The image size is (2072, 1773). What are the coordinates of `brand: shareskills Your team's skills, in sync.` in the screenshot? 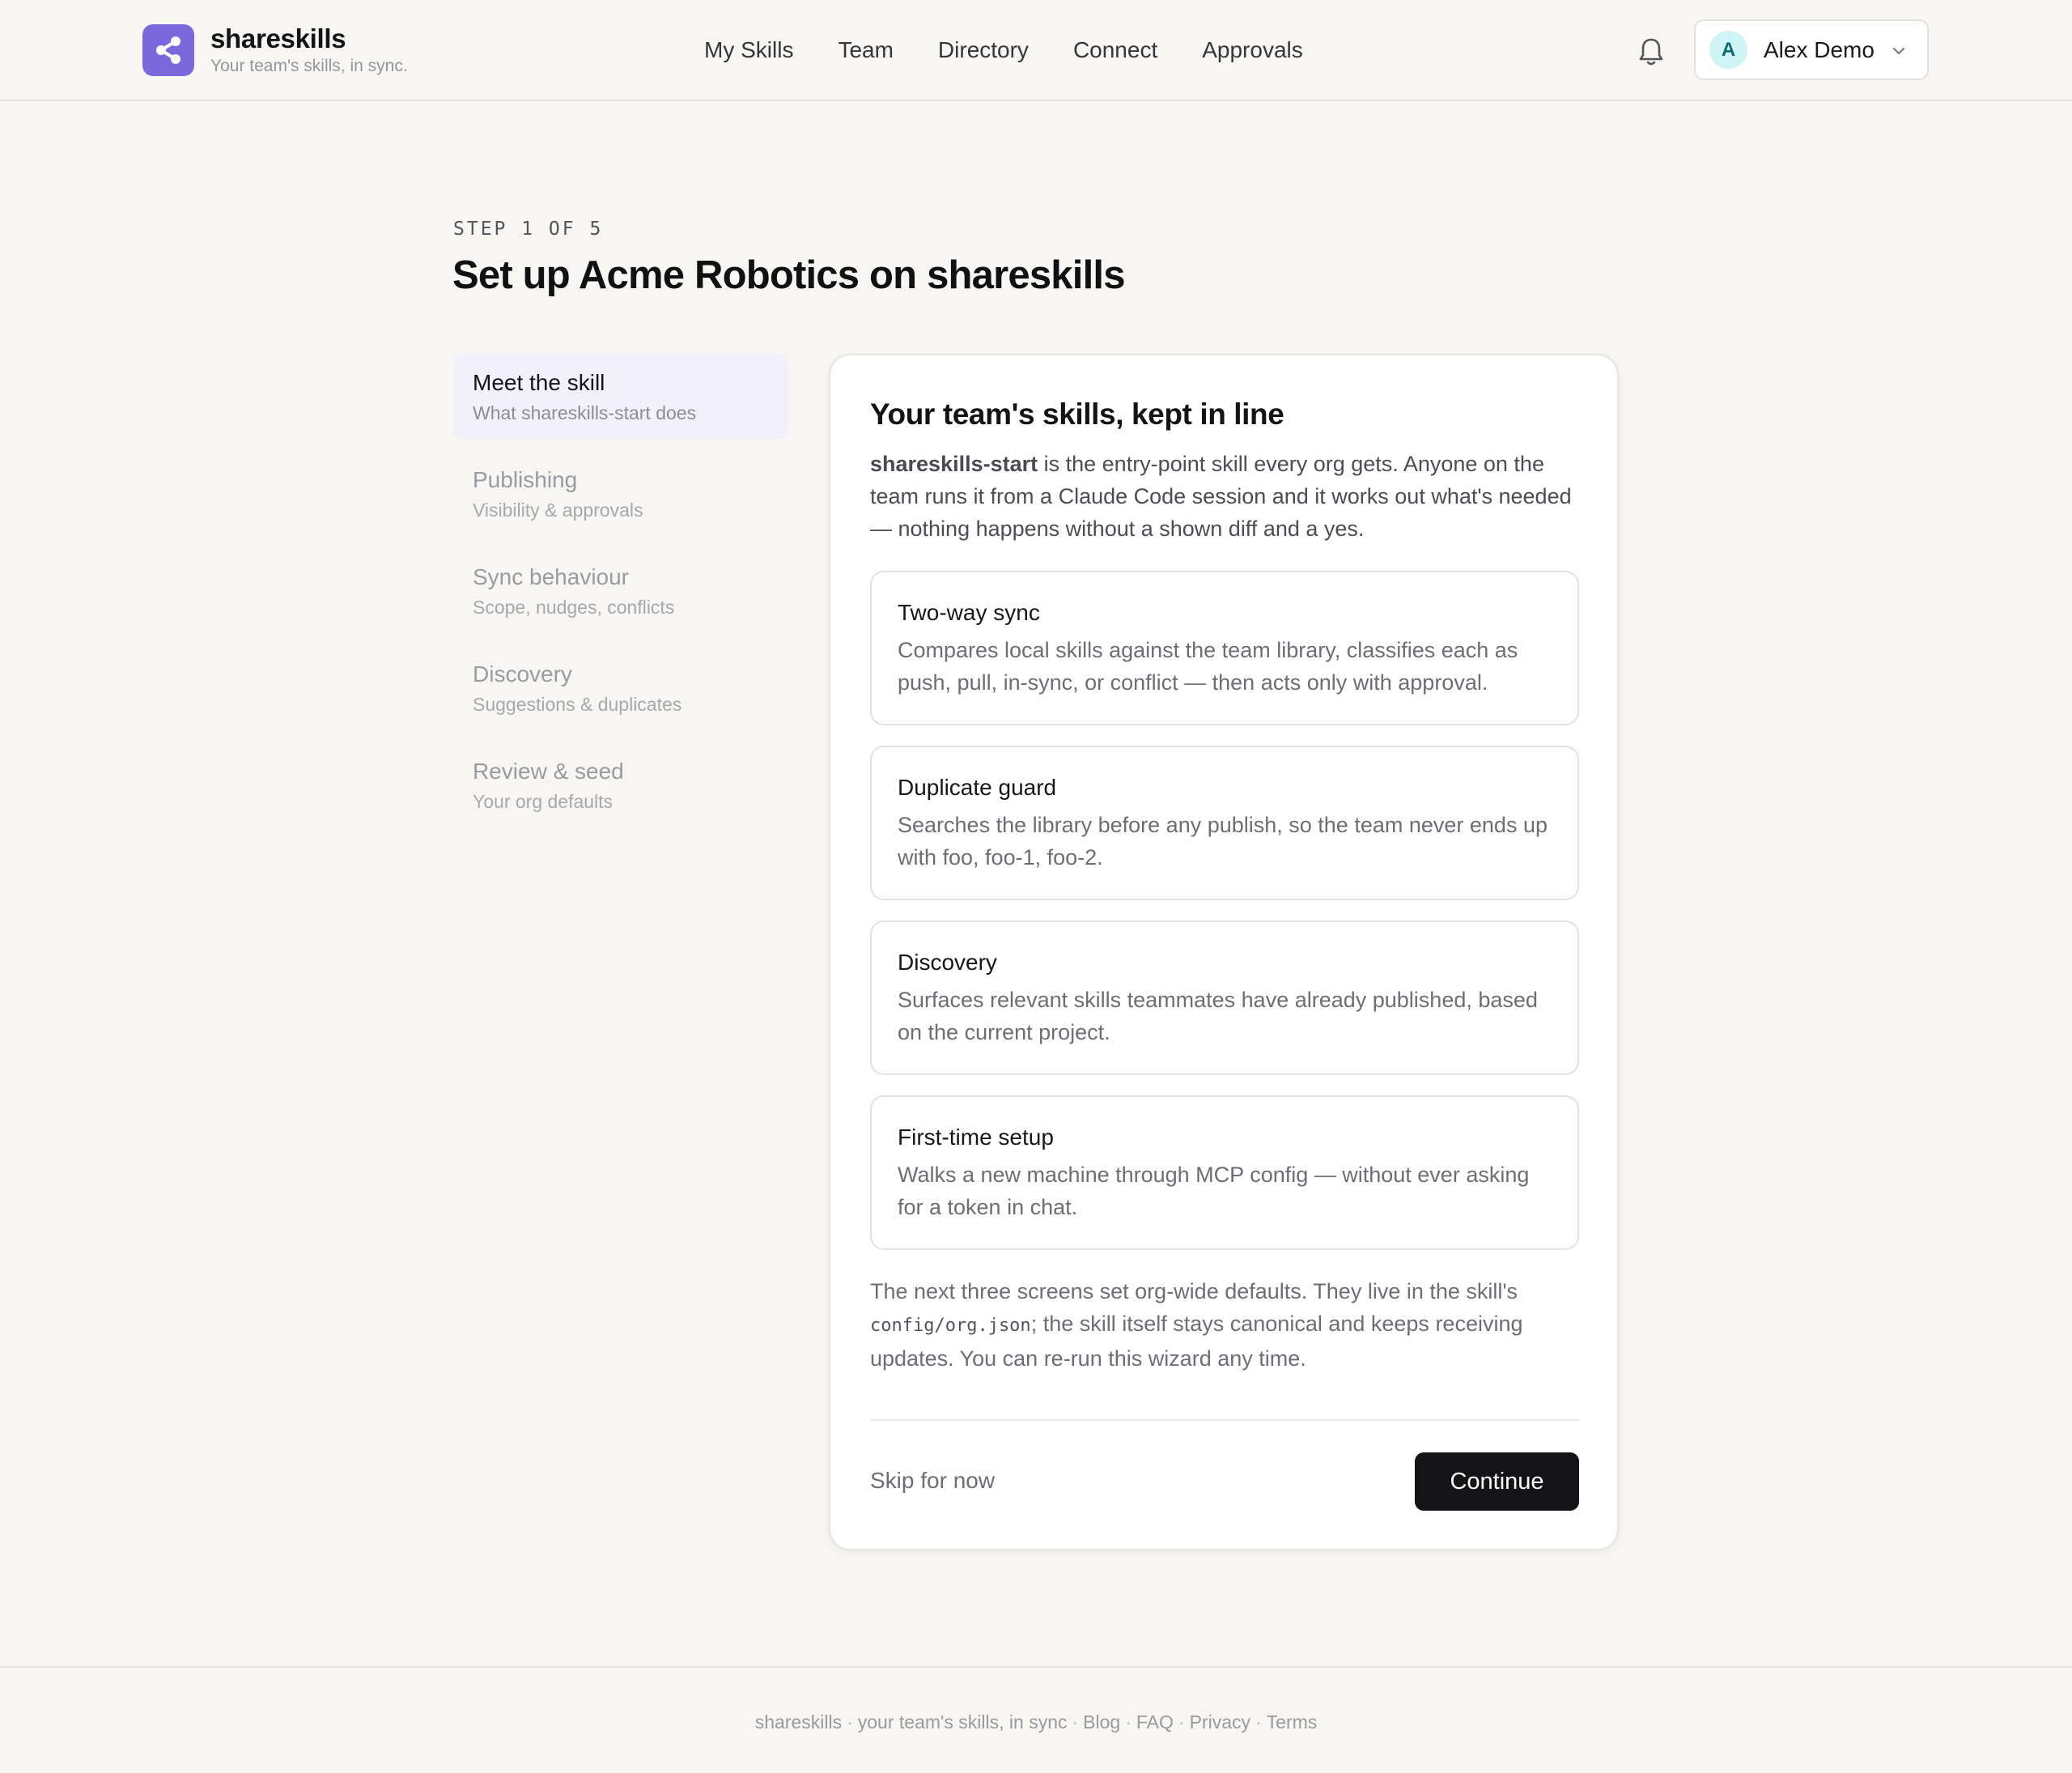 It's located at (275, 50).